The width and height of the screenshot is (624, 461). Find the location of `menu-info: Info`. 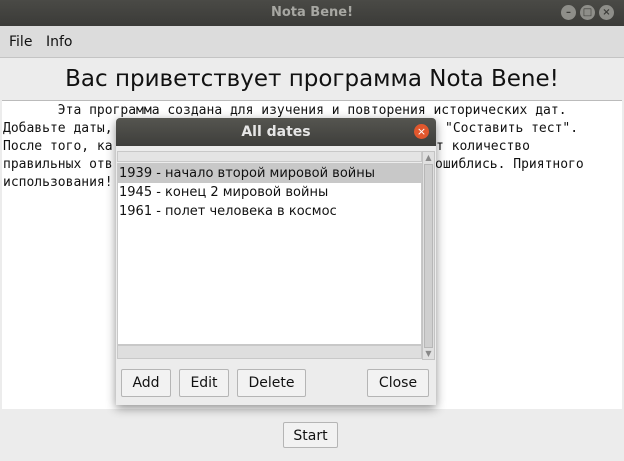

menu-info: Info is located at coordinates (59, 42).